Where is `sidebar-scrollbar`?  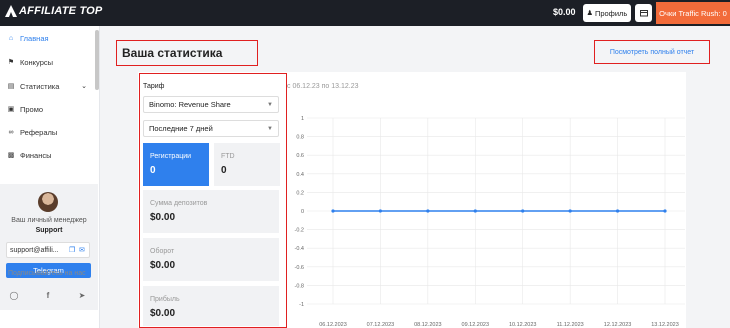 sidebar-scrollbar is located at coordinates (97, 60).